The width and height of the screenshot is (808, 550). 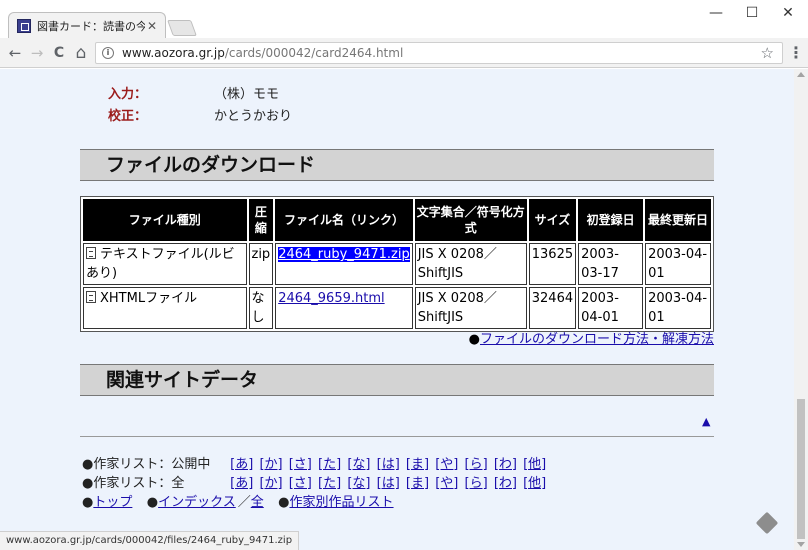 What do you see at coordinates (24, 26) in the screenshot?
I see `aozora-favicon-icon` at bounding box center [24, 26].